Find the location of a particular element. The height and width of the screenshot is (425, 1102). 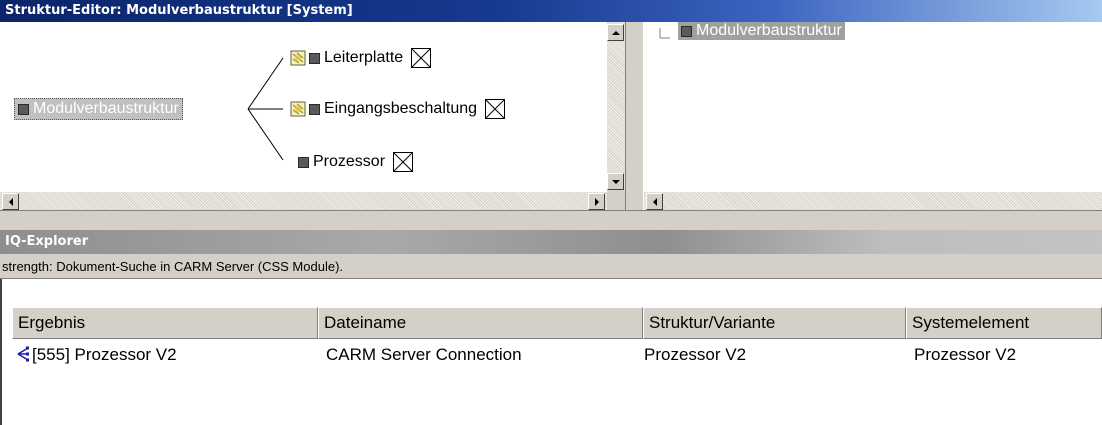

scroll-right-button is located at coordinates (596, 201).